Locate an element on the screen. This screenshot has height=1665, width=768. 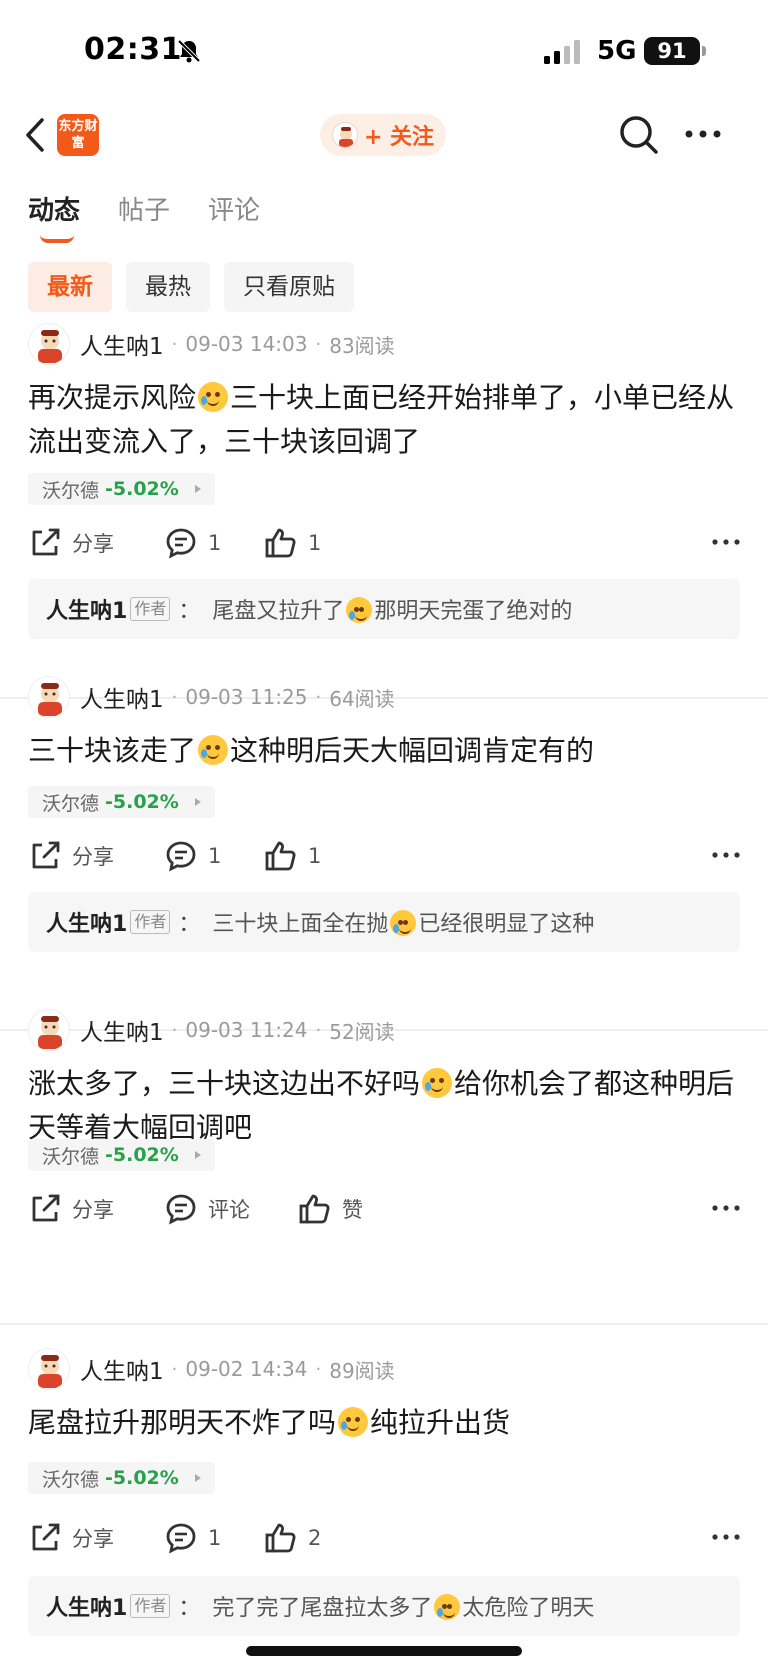
top-reply: 人生呐1 作者 ： 完了完了尾盘拉太多了 太危险了明天 is located at coordinates (384, 1606).